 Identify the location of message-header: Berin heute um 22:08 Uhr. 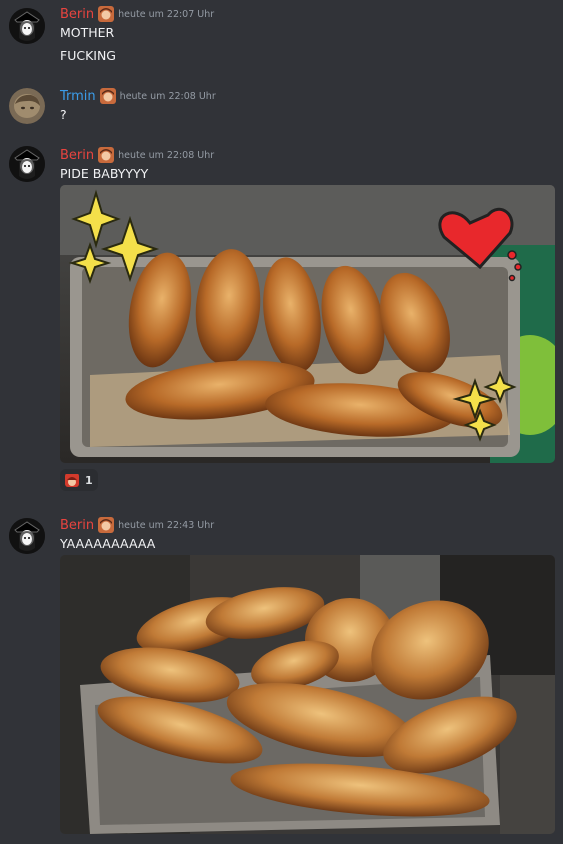
(137, 155).